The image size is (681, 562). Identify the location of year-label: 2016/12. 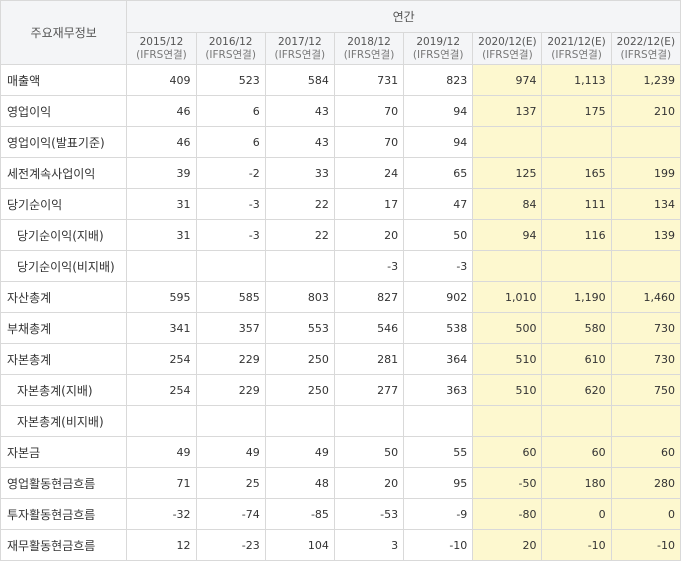
(230, 41).